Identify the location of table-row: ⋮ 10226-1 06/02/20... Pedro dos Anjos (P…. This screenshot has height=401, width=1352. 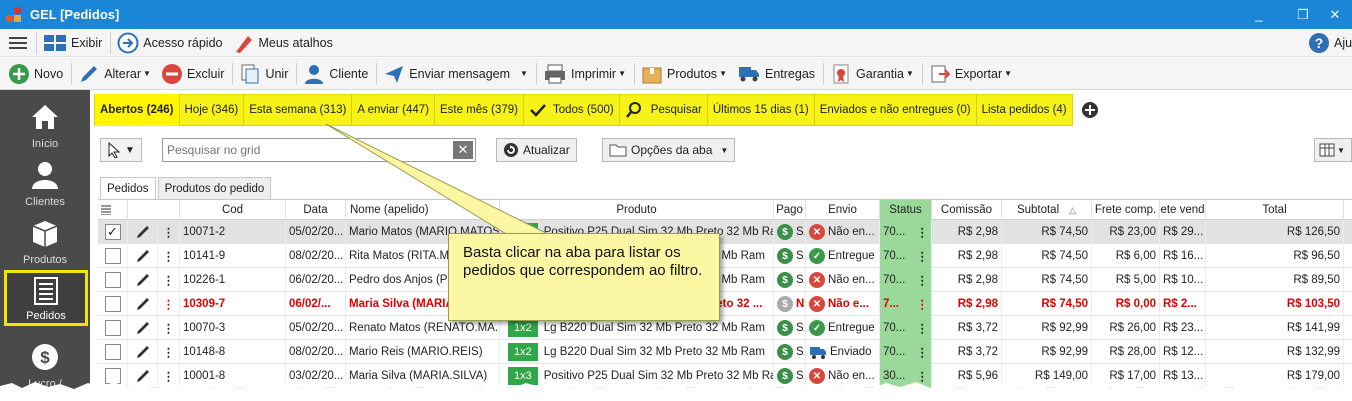
(725, 280).